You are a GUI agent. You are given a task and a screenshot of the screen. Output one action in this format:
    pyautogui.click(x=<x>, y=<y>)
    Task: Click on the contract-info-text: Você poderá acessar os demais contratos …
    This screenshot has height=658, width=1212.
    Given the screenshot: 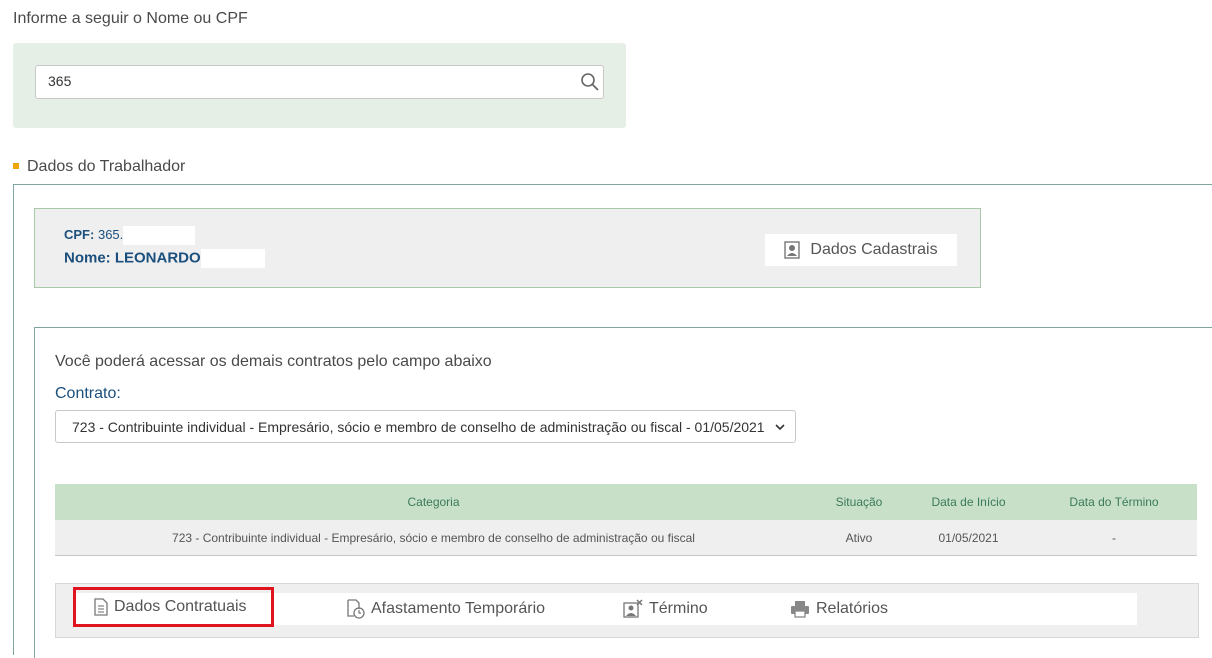 What is the action you would take?
    pyautogui.click(x=273, y=361)
    